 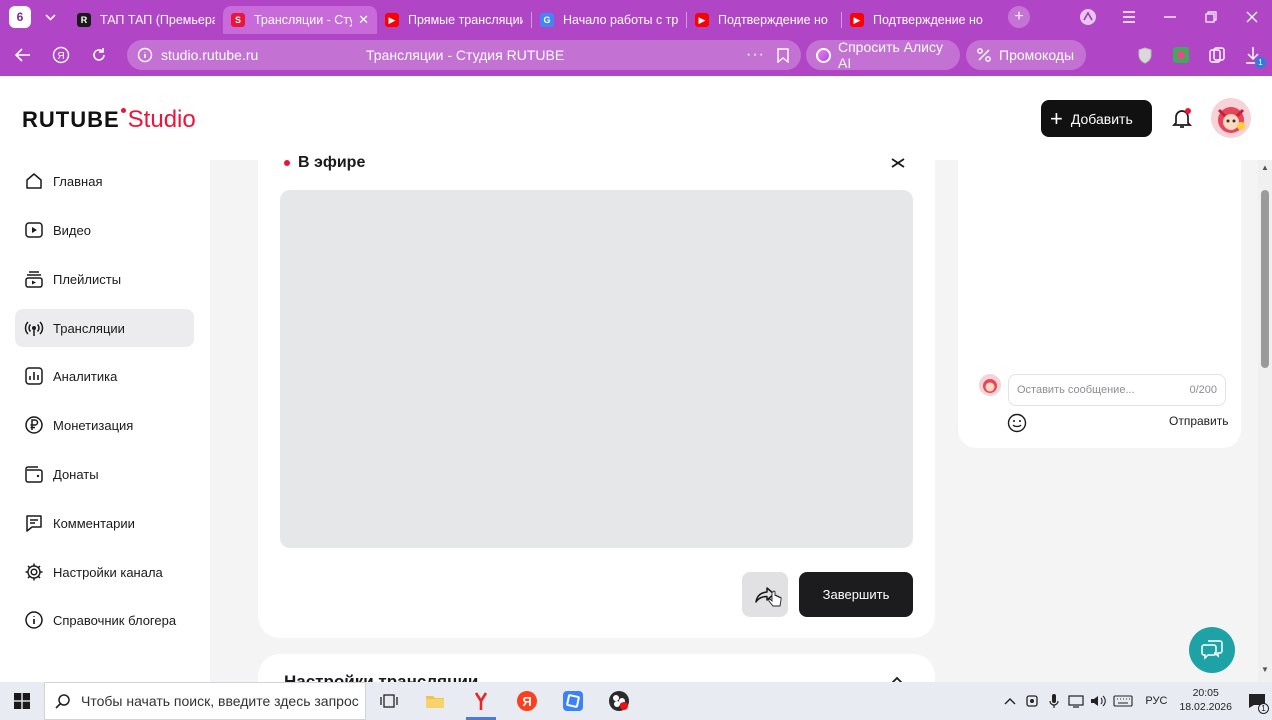 What do you see at coordinates (1263, 708) in the screenshot?
I see `notification-count: 1` at bounding box center [1263, 708].